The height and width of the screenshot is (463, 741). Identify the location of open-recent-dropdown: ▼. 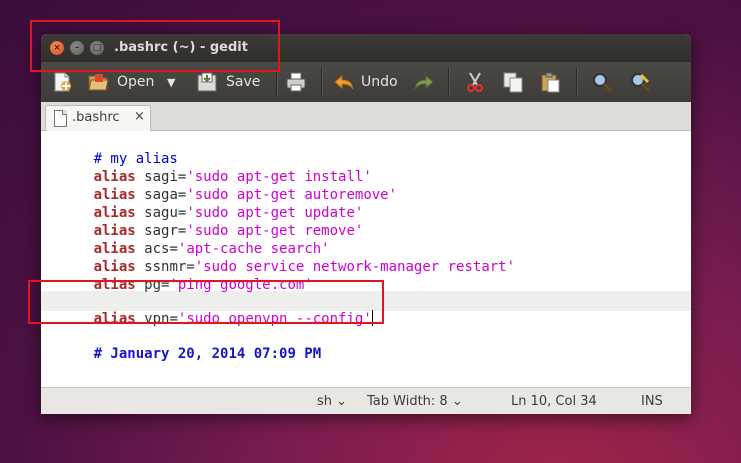
(171, 82).